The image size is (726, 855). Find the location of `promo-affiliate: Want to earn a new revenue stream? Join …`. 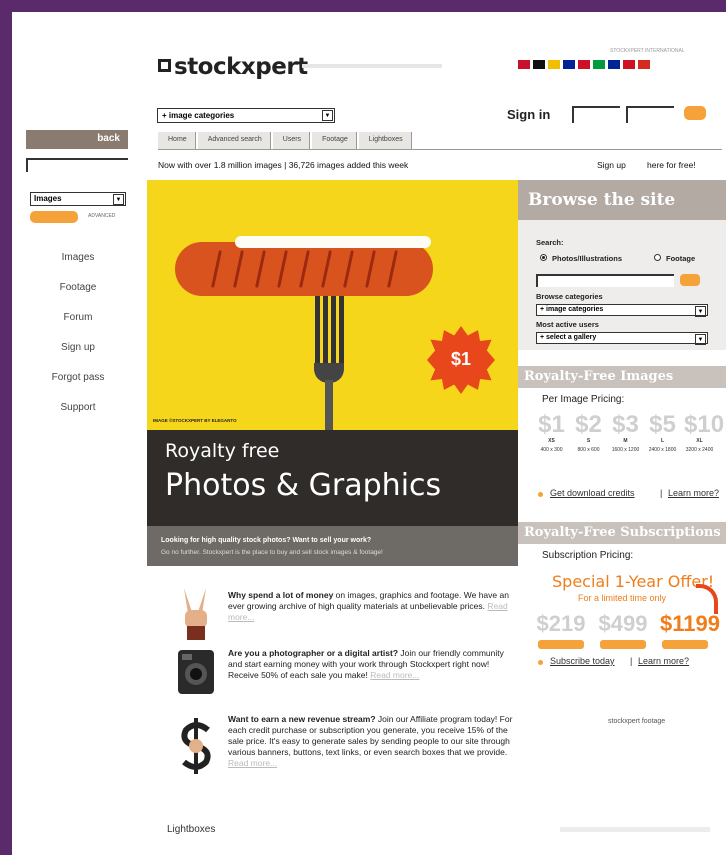

promo-affiliate: Want to earn a new revenue stream? Join … is located at coordinates (370, 741).